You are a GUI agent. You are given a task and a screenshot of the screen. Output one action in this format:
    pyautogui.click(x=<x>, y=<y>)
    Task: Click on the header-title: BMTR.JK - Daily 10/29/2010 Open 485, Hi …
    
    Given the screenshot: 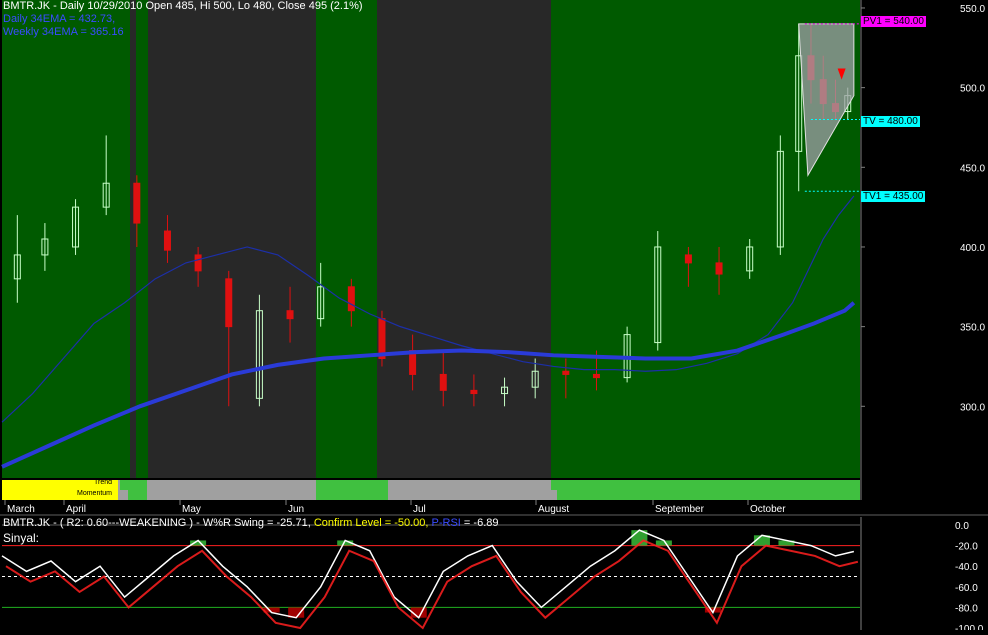 What is the action you would take?
    pyautogui.click(x=183, y=6)
    